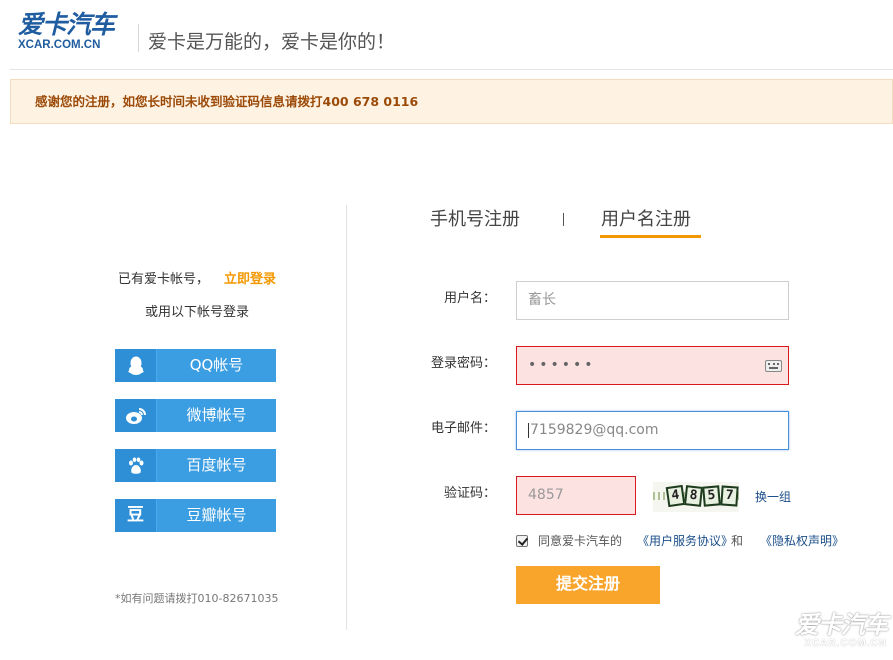  What do you see at coordinates (216, 465) in the screenshot?
I see `baidu-login-label: 百度帐号` at bounding box center [216, 465].